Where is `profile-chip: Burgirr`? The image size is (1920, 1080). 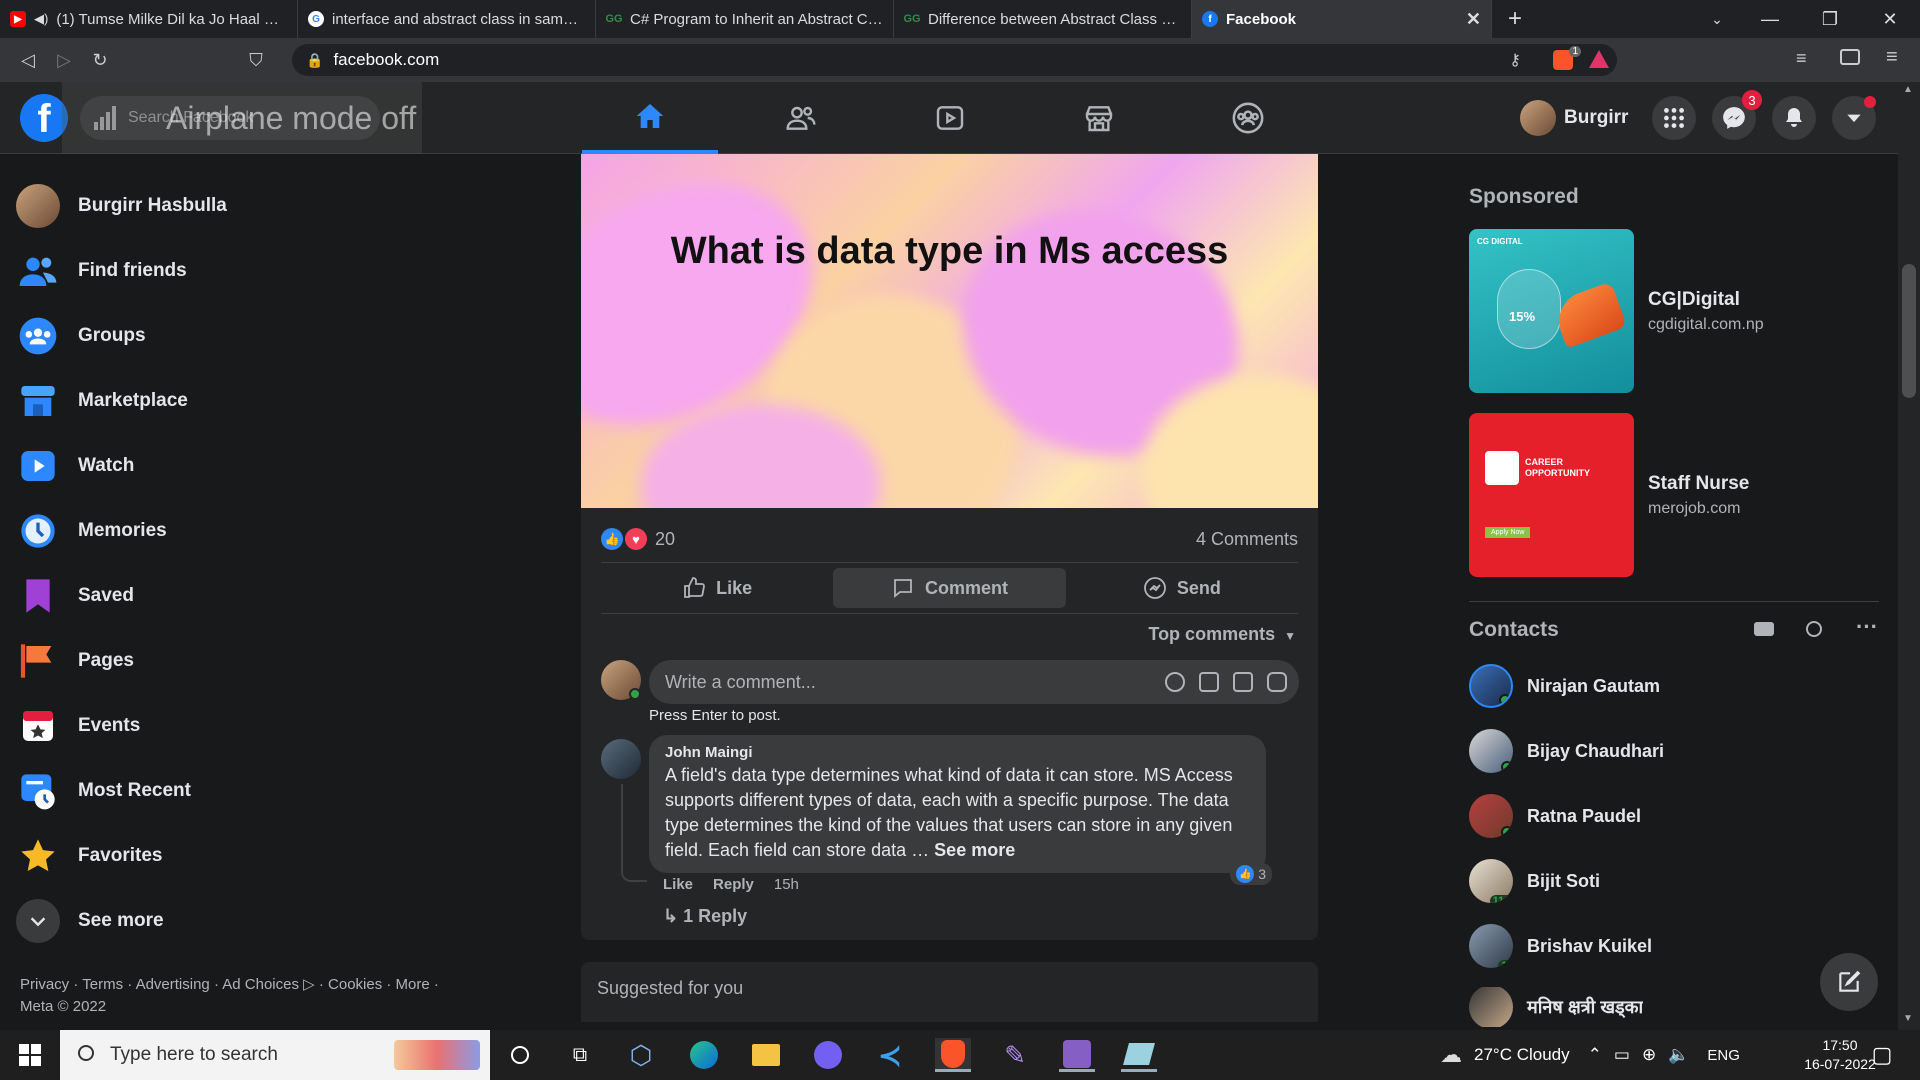
profile-chip: Burgirr is located at coordinates (1574, 118).